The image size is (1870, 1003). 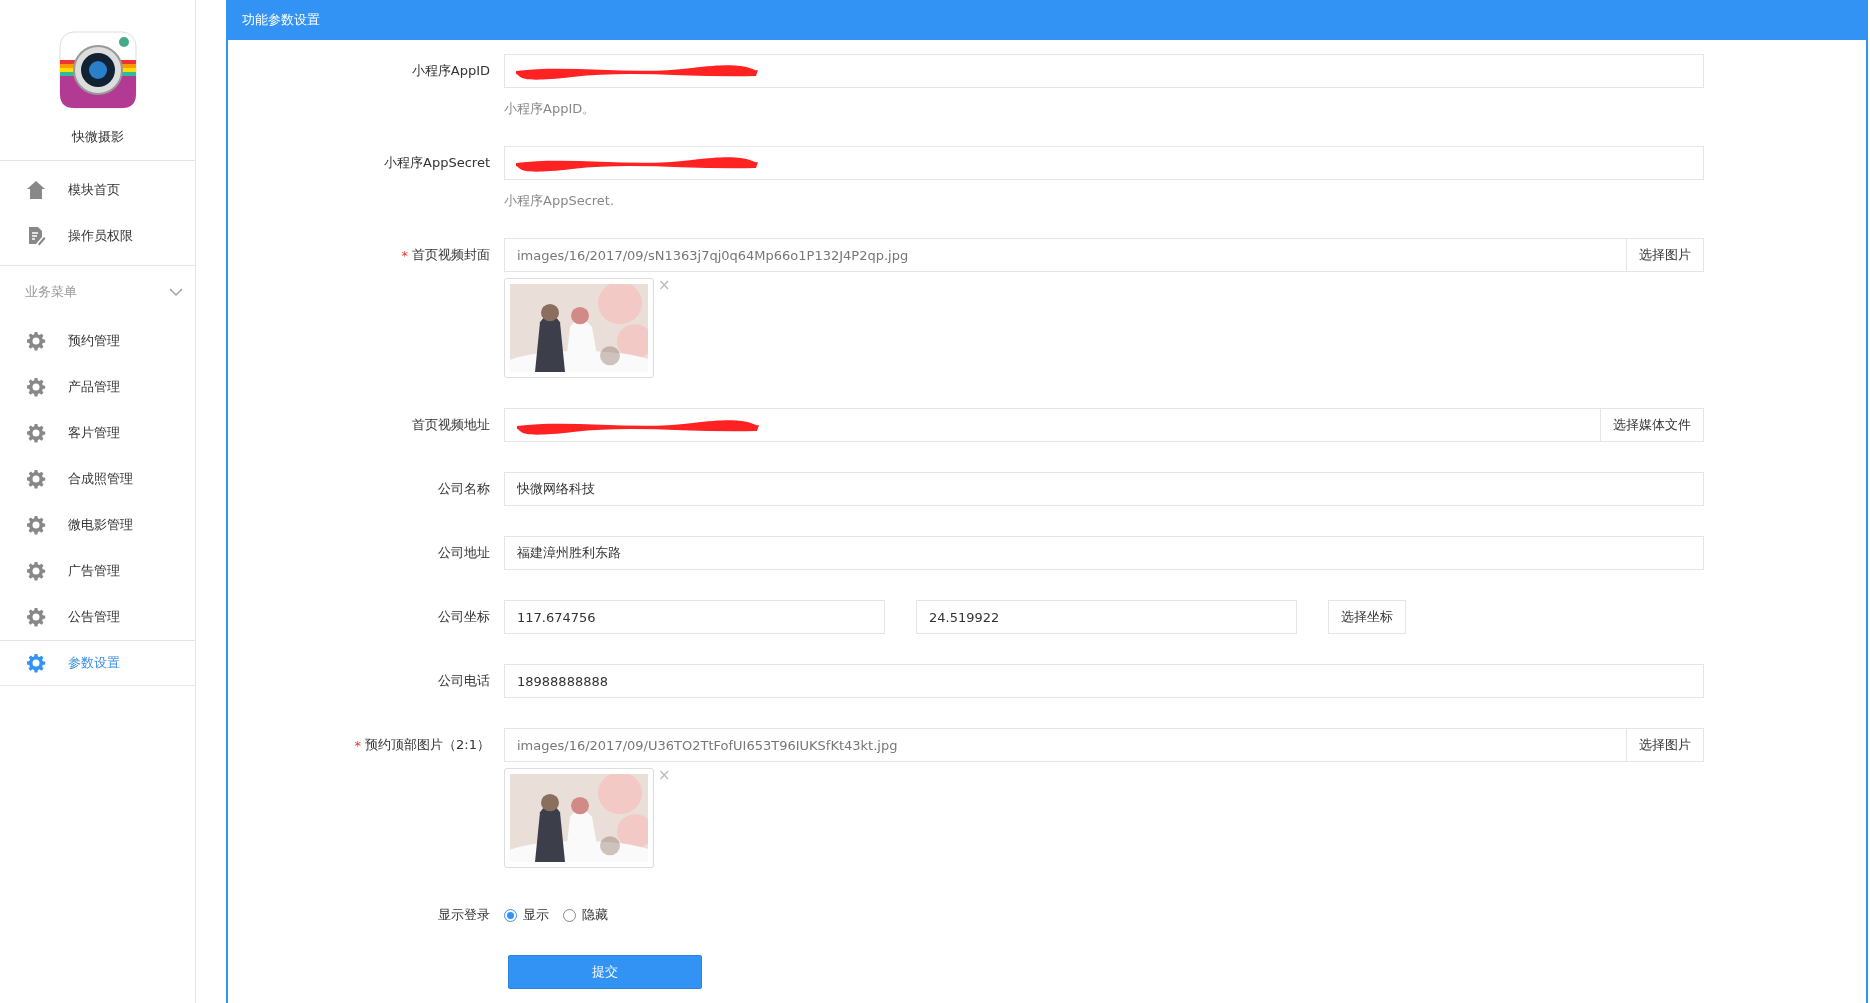 What do you see at coordinates (97, 571) in the screenshot?
I see `sidebar-item: 广告管理` at bounding box center [97, 571].